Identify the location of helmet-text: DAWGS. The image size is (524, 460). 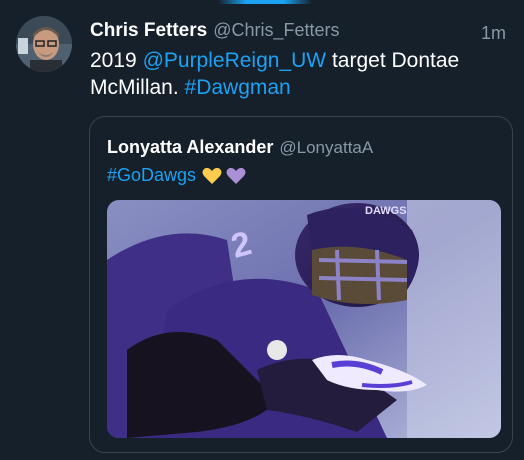
(386, 211).